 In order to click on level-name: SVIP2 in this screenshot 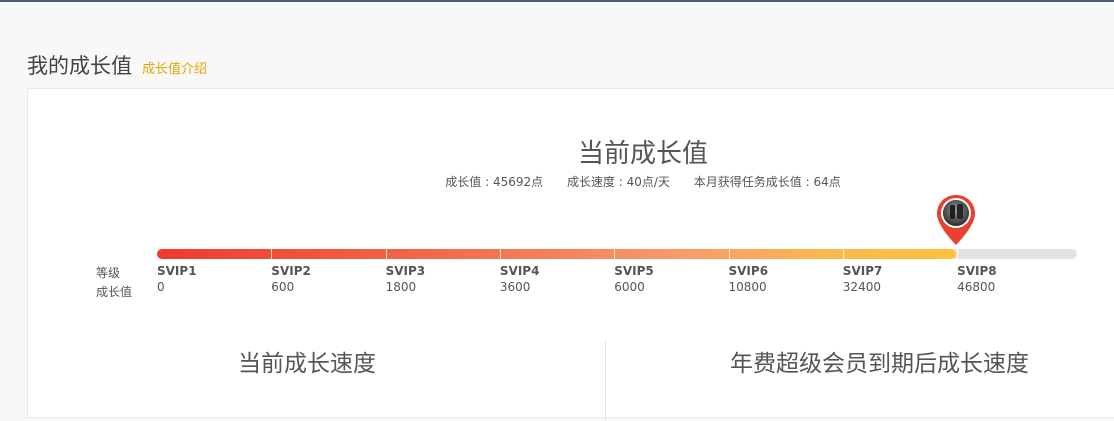, I will do `click(291, 271)`.